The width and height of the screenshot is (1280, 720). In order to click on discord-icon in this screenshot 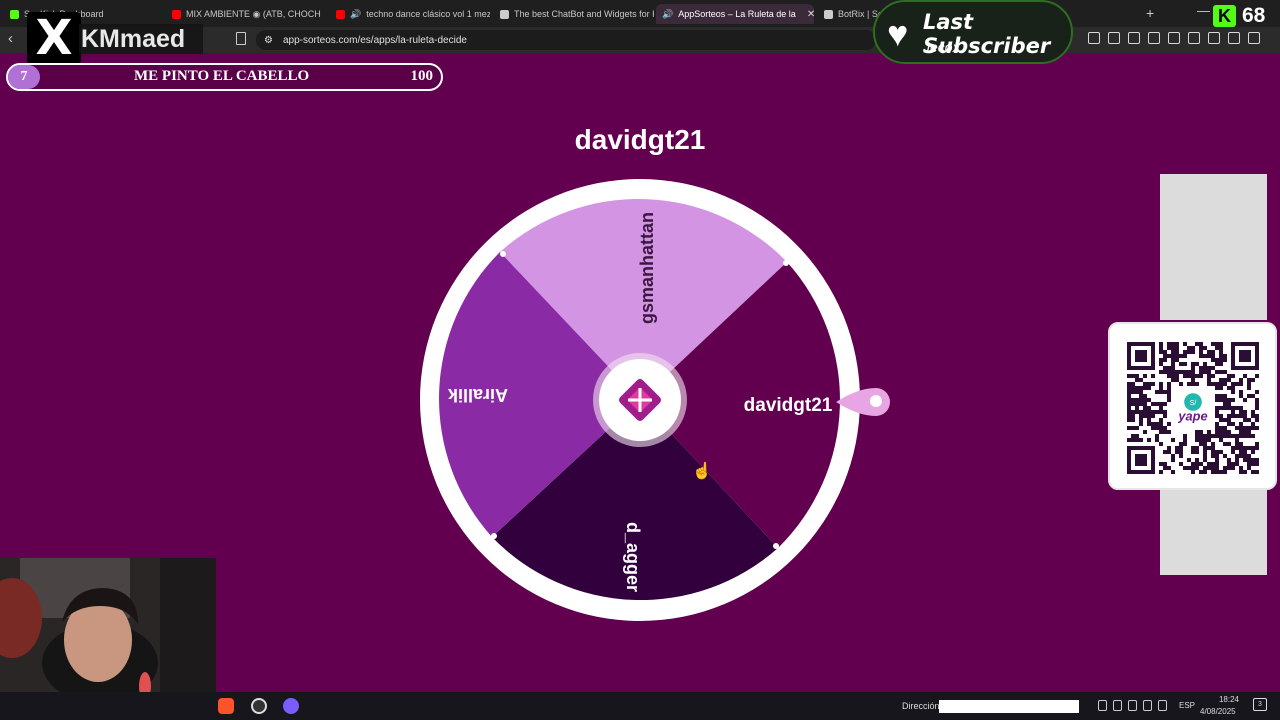, I will do `click(291, 706)`.